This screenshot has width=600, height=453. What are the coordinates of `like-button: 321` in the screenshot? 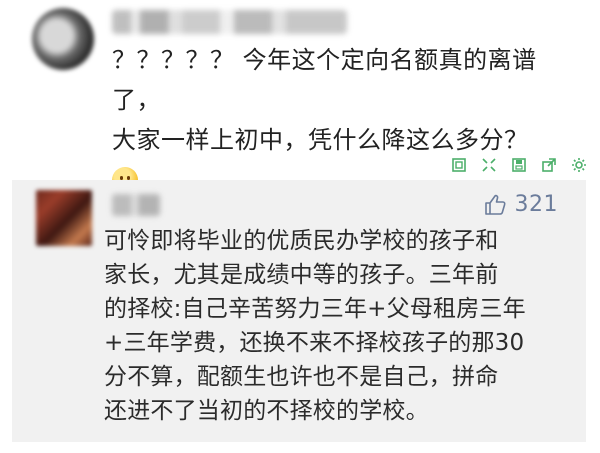 It's located at (521, 204).